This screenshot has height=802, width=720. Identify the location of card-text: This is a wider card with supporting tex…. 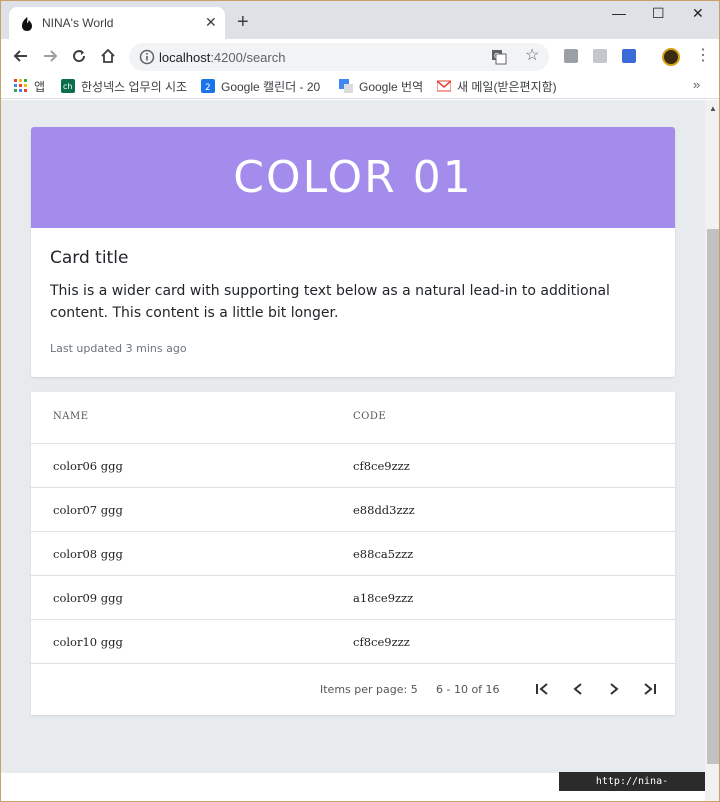
(330, 302).